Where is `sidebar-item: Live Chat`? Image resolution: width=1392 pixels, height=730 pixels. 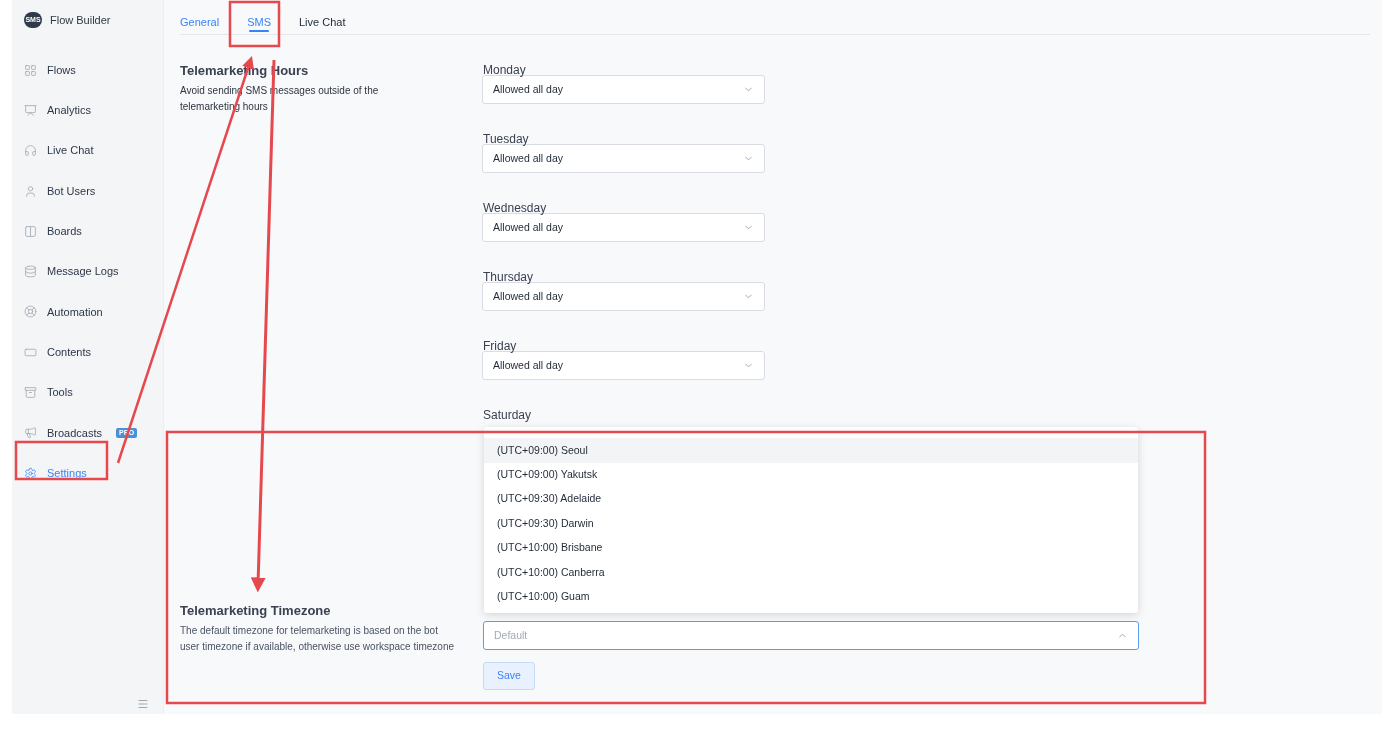 sidebar-item: Live Chat is located at coordinates (93, 150).